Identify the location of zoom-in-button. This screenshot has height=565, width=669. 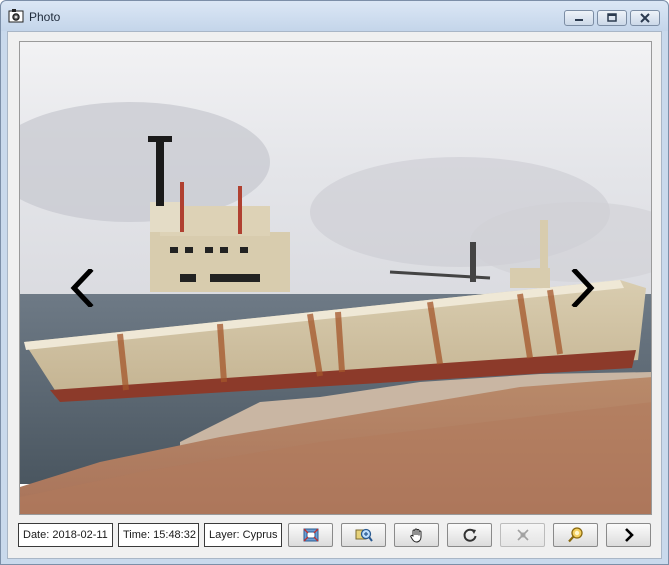
(363, 535).